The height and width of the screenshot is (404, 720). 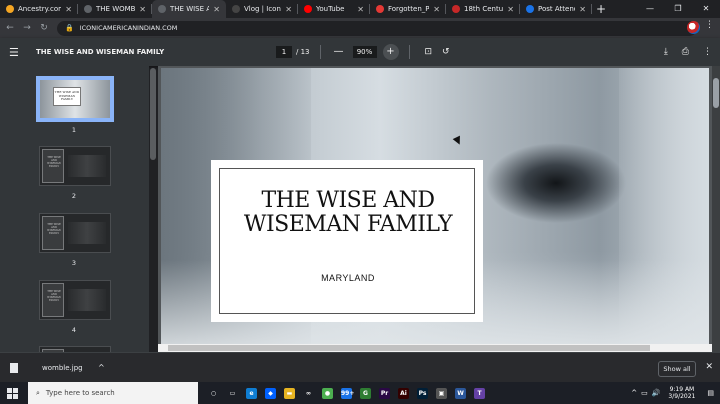 What do you see at coordinates (330, 9) in the screenshot?
I see `tab-label: YouTube` at bounding box center [330, 9].